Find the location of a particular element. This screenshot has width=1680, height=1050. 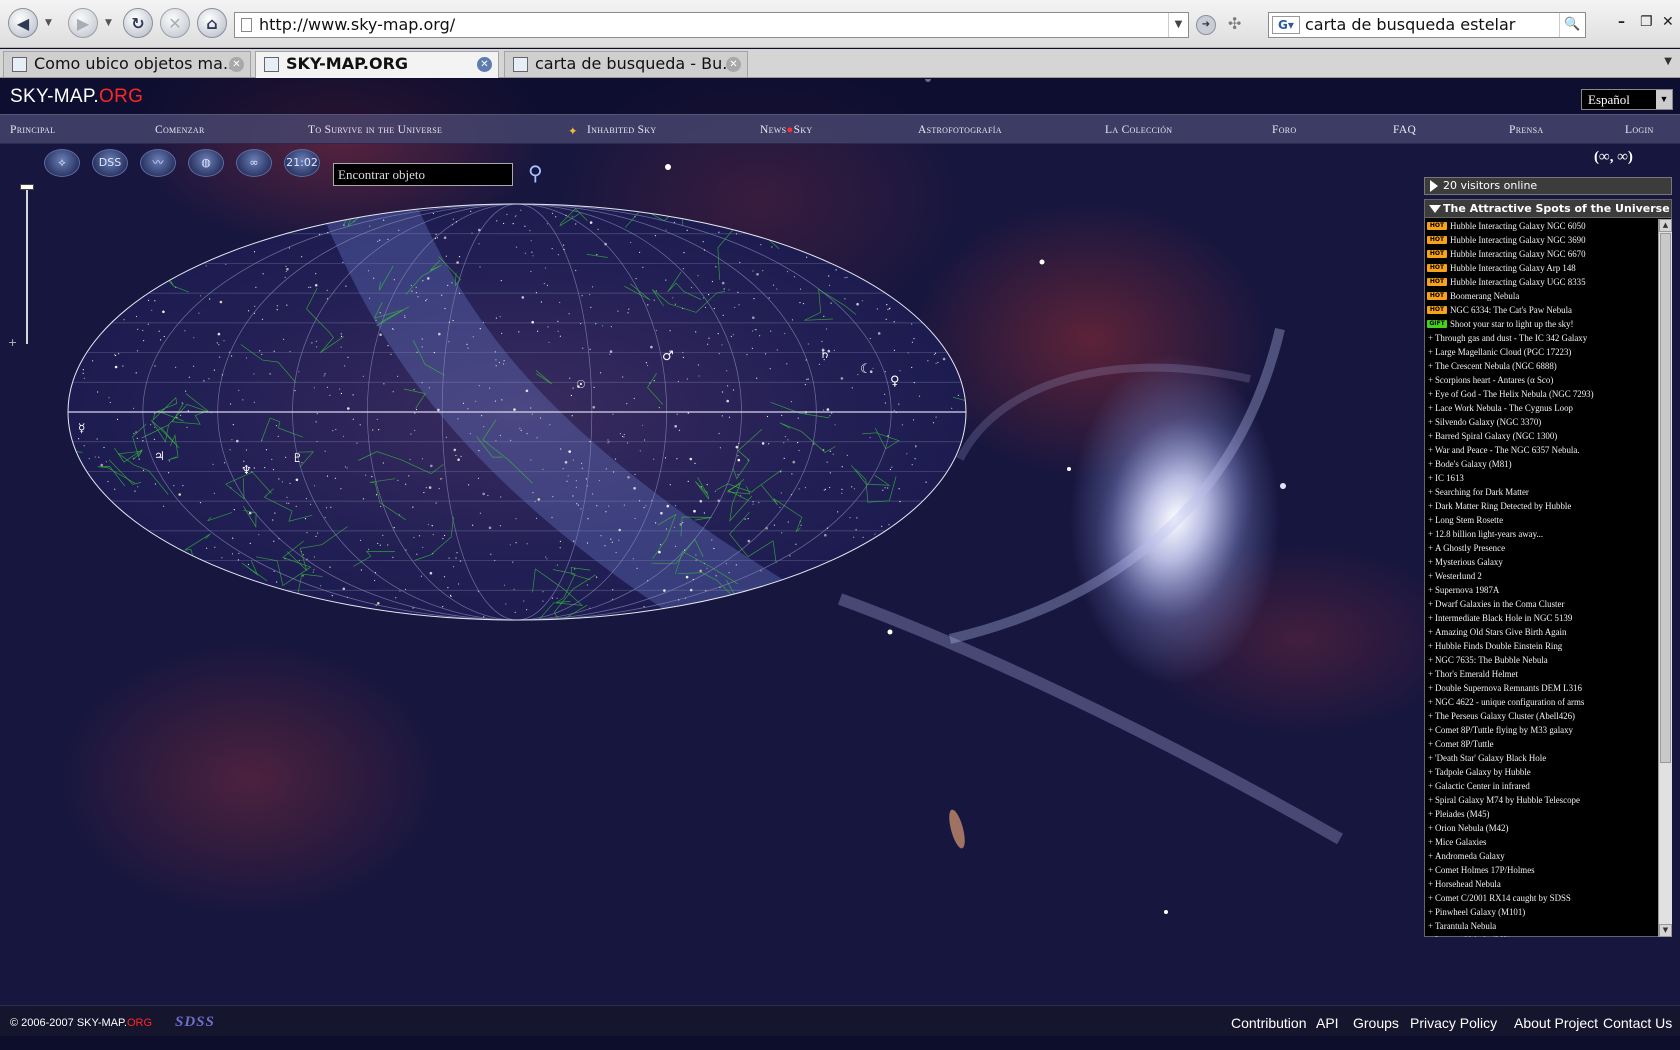

spot-item: + Bode's Galaxy (M81) is located at coordinates (1541, 464).